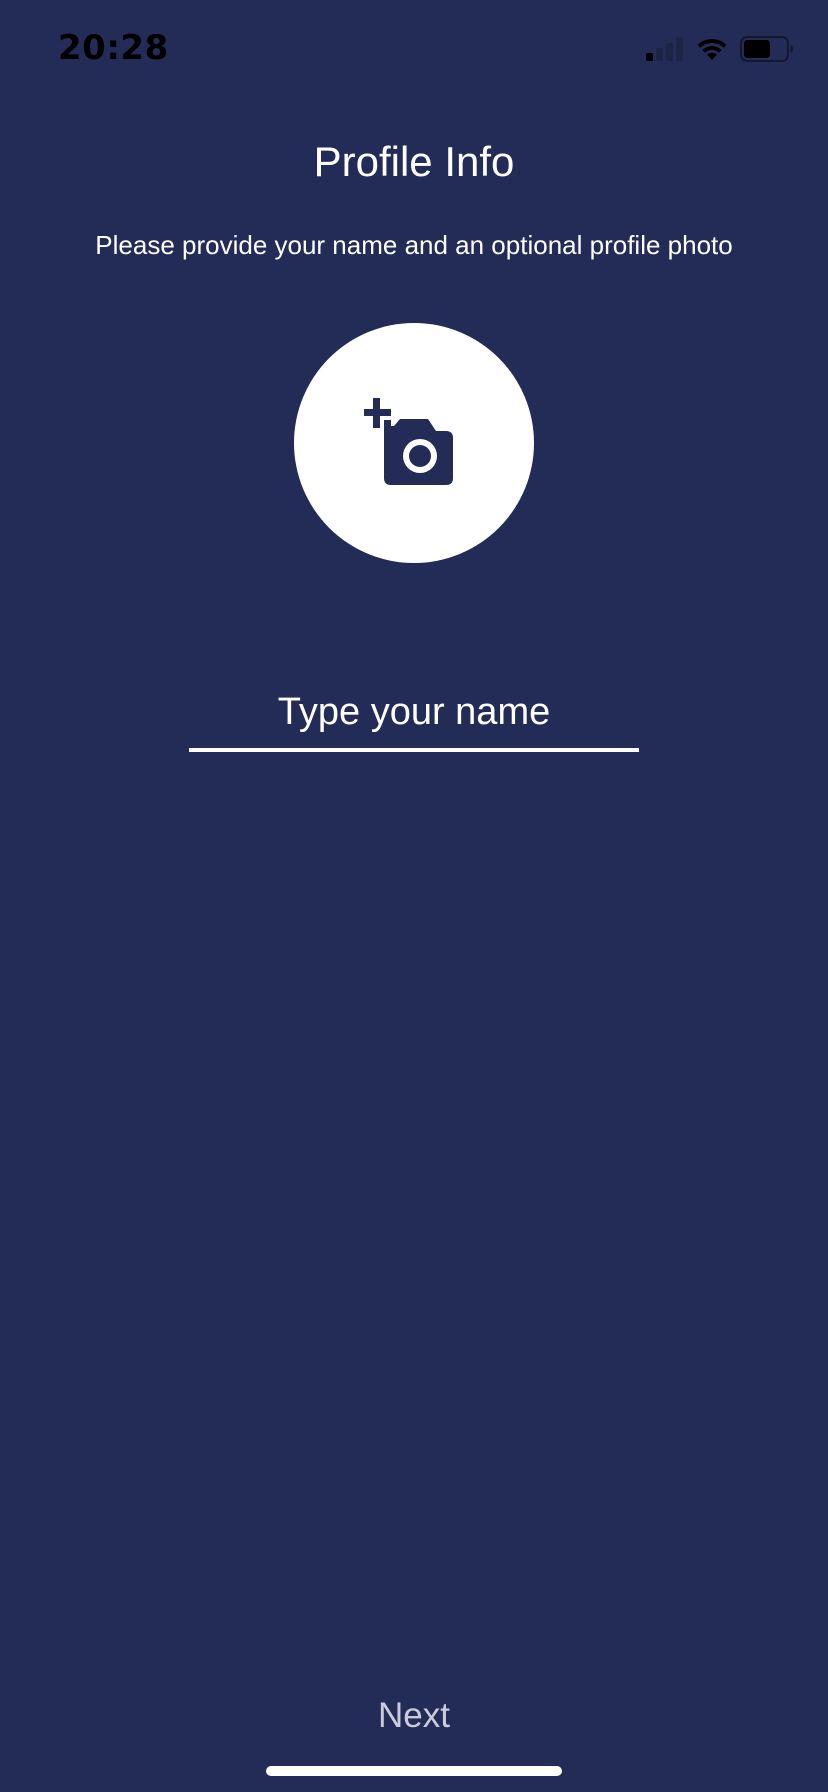  What do you see at coordinates (665, 51) in the screenshot?
I see `cellular-signal-icon` at bounding box center [665, 51].